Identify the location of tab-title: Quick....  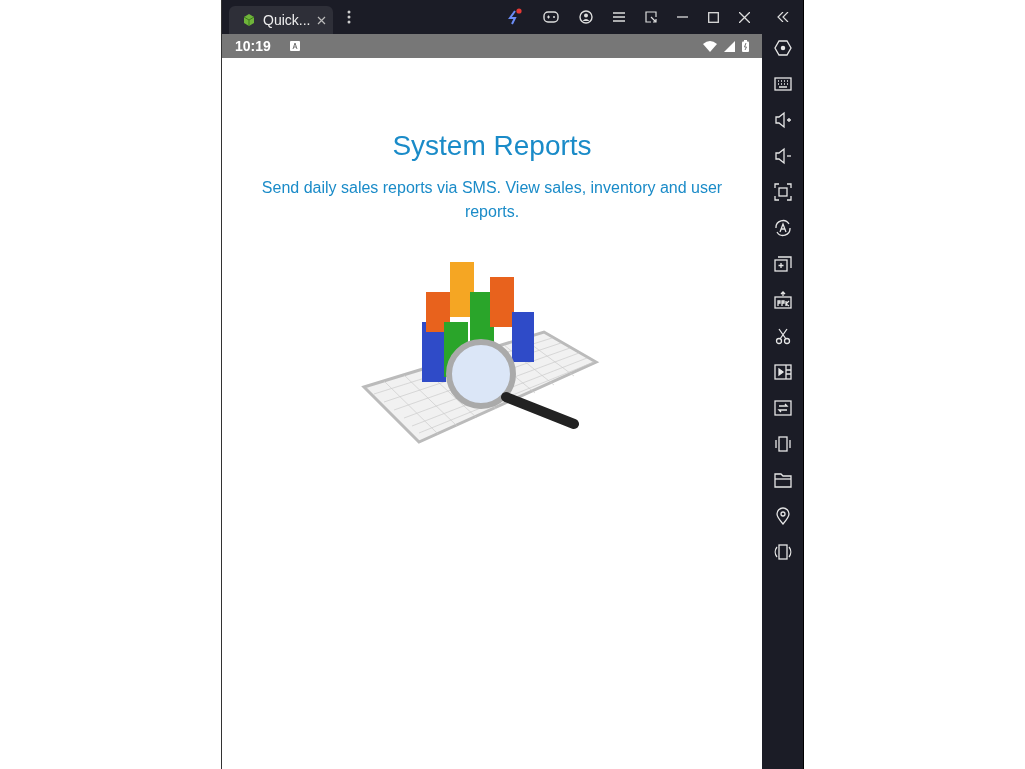
(287, 20).